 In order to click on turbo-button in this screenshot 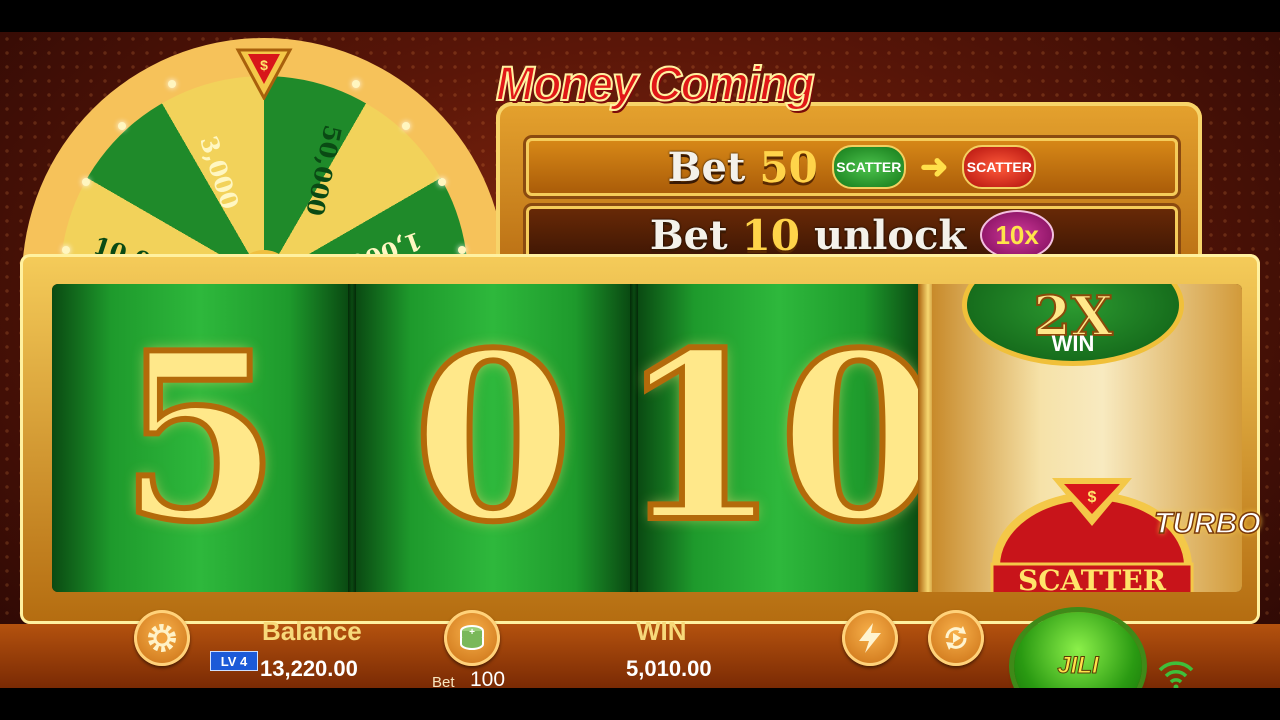, I will do `click(870, 638)`.